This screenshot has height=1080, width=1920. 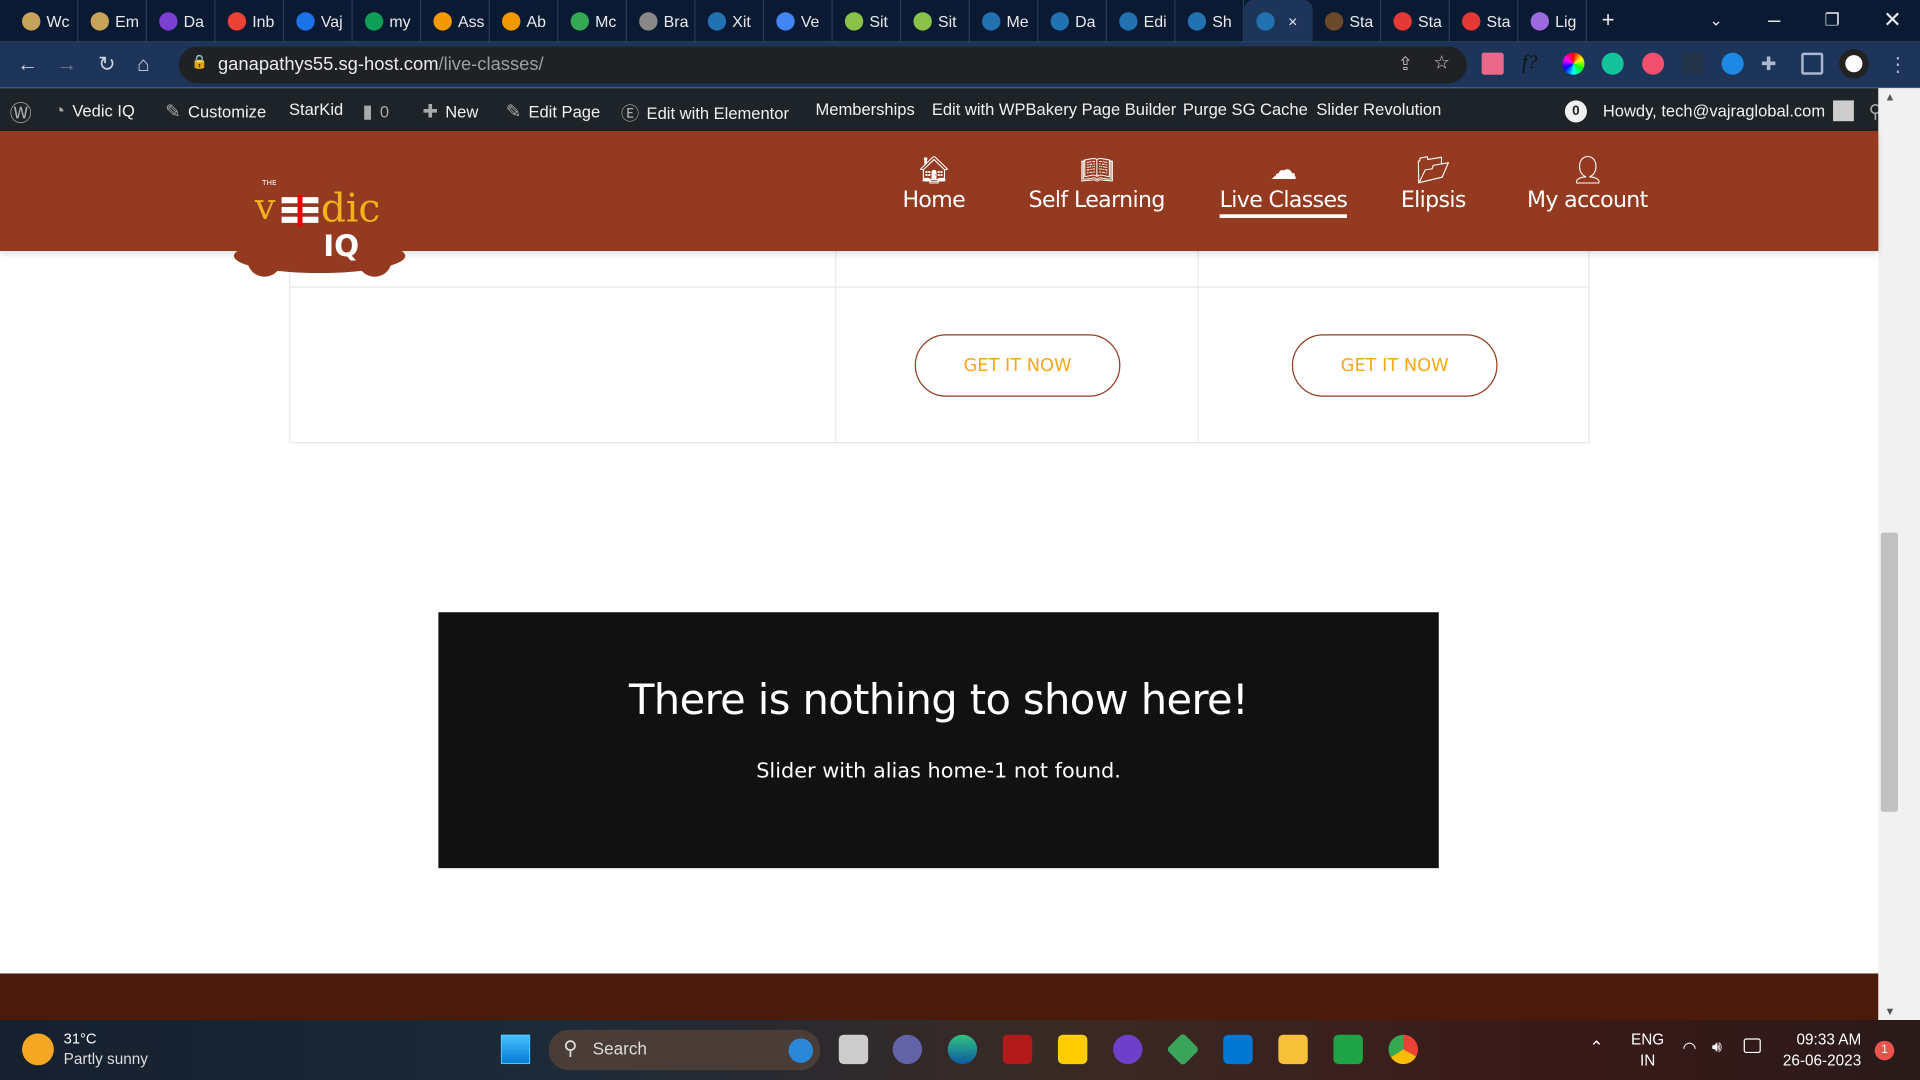 I want to click on bookmark-star-icon: ☆, so click(x=1441, y=62).